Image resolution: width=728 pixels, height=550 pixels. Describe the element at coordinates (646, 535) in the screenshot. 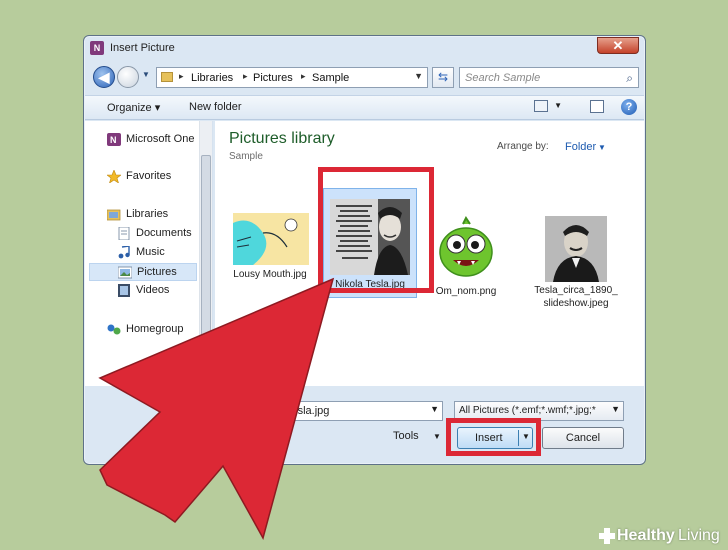

I see `brand-name-part-1: Healthy` at that location.